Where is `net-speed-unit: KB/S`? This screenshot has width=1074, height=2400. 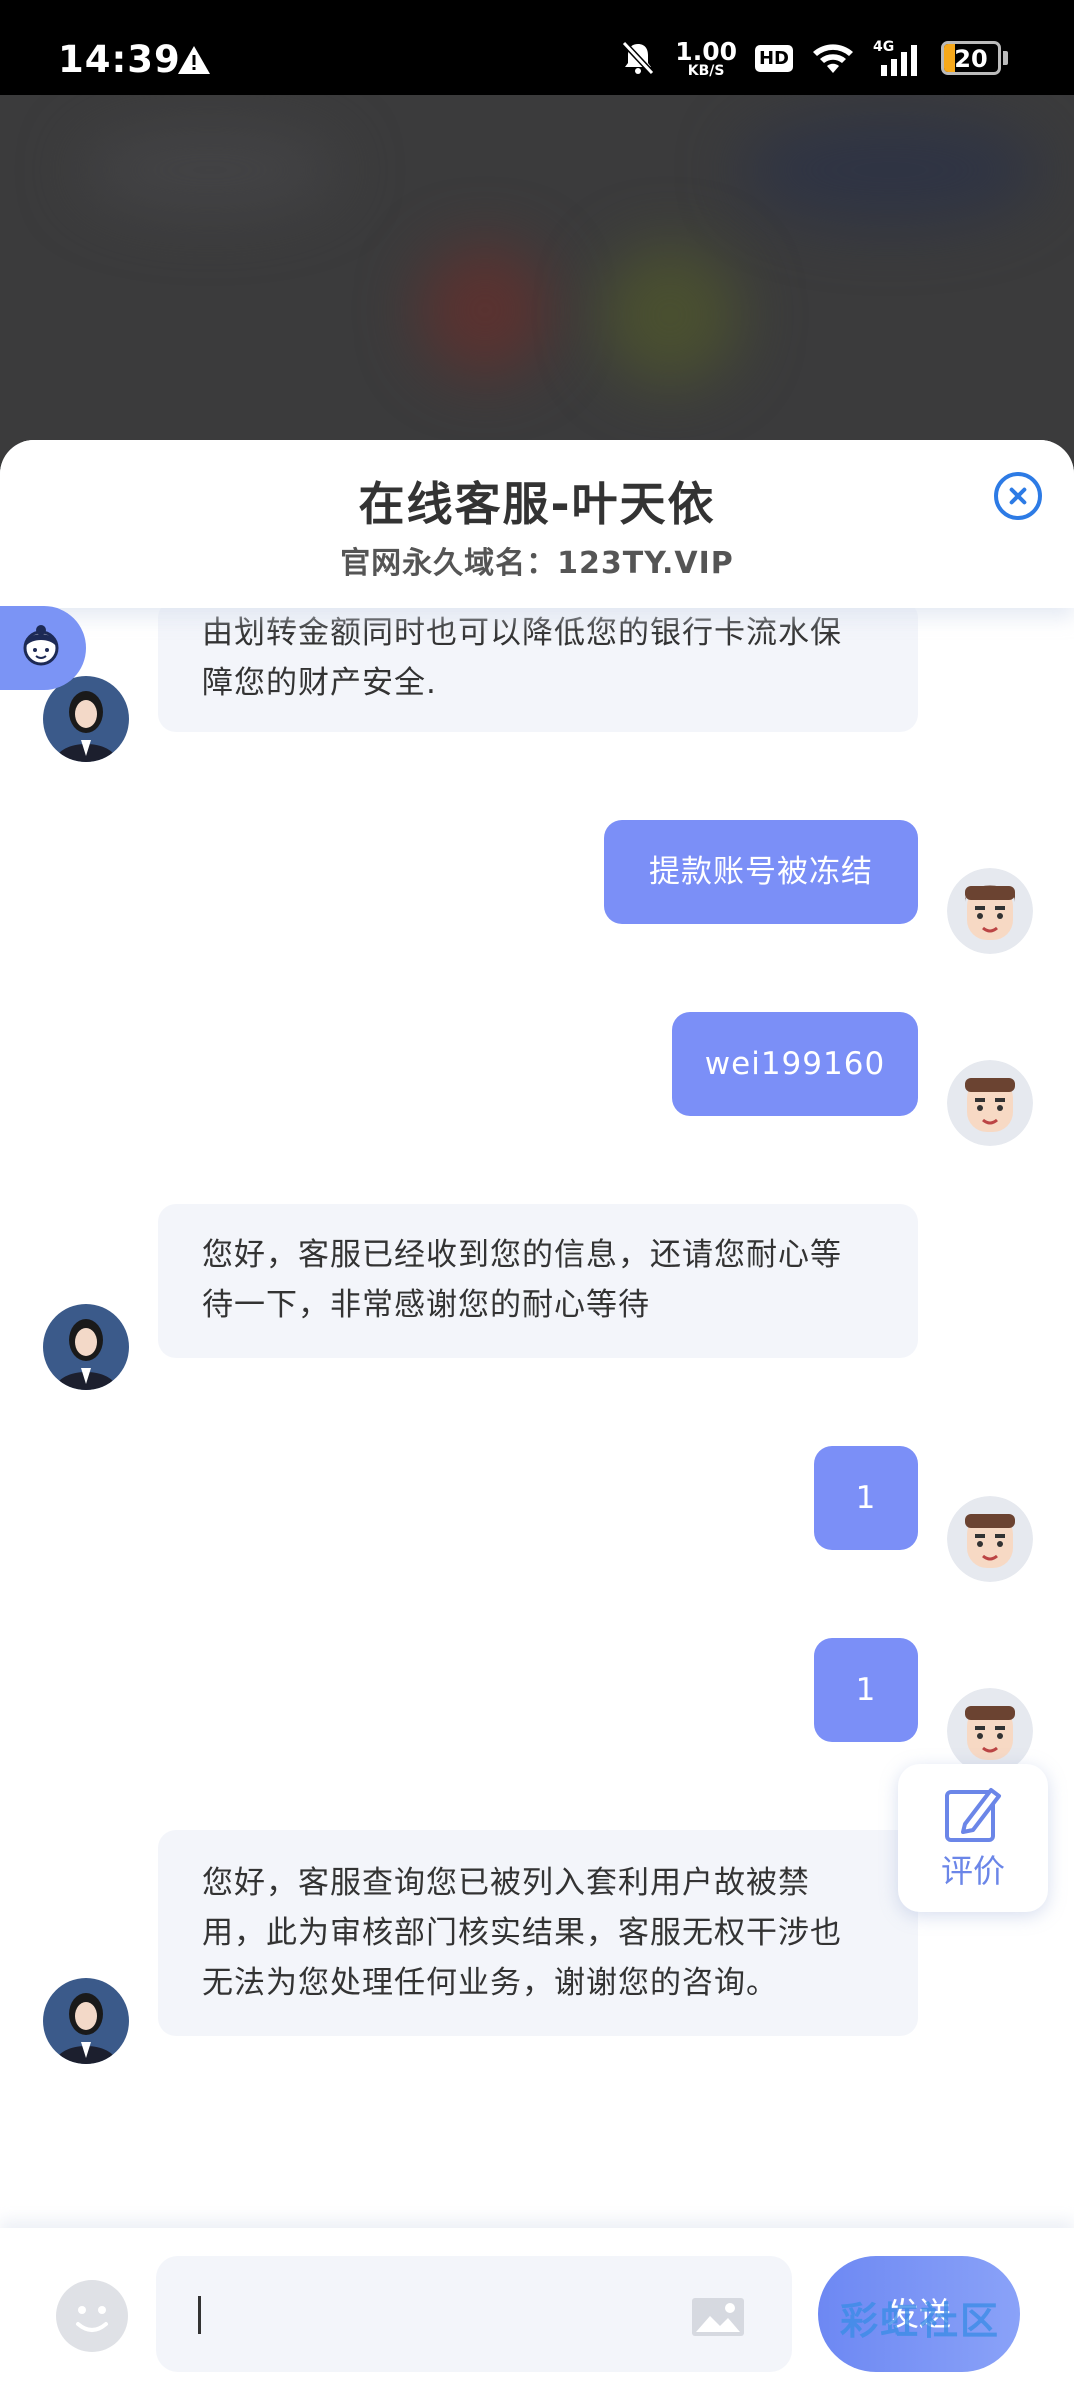
net-speed-unit: KB/S is located at coordinates (706, 70).